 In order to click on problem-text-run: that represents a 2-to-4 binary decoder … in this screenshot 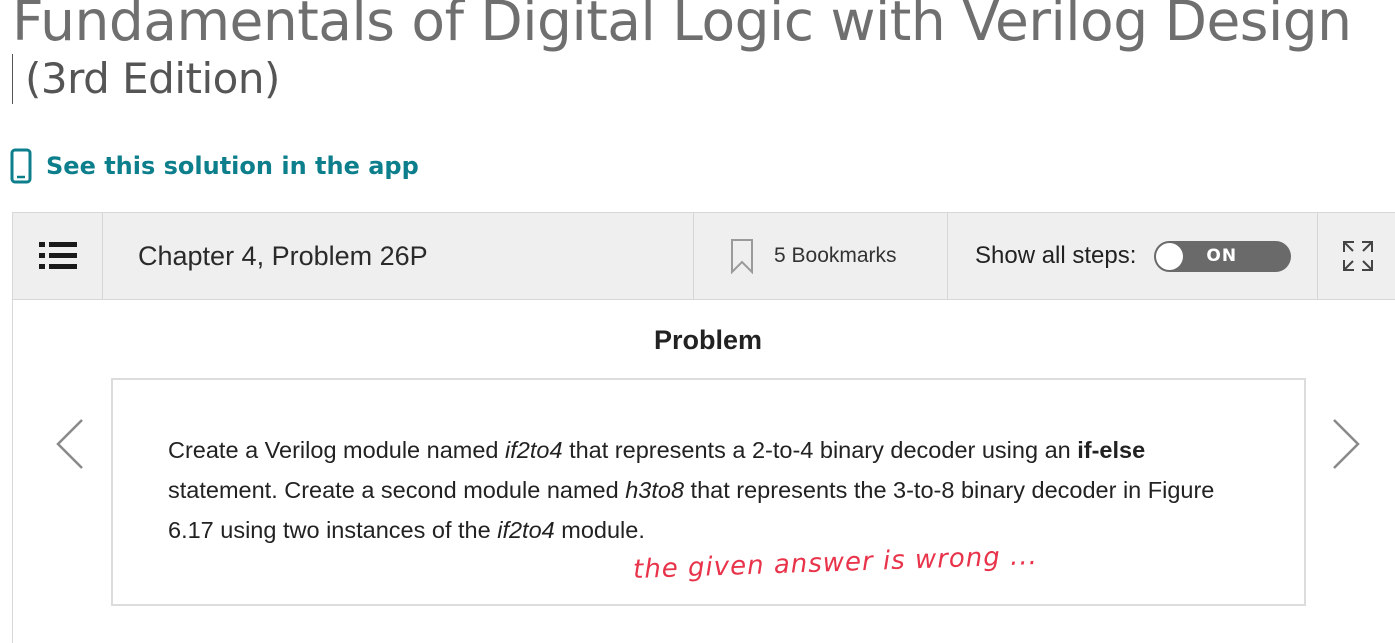, I will do `click(820, 450)`.